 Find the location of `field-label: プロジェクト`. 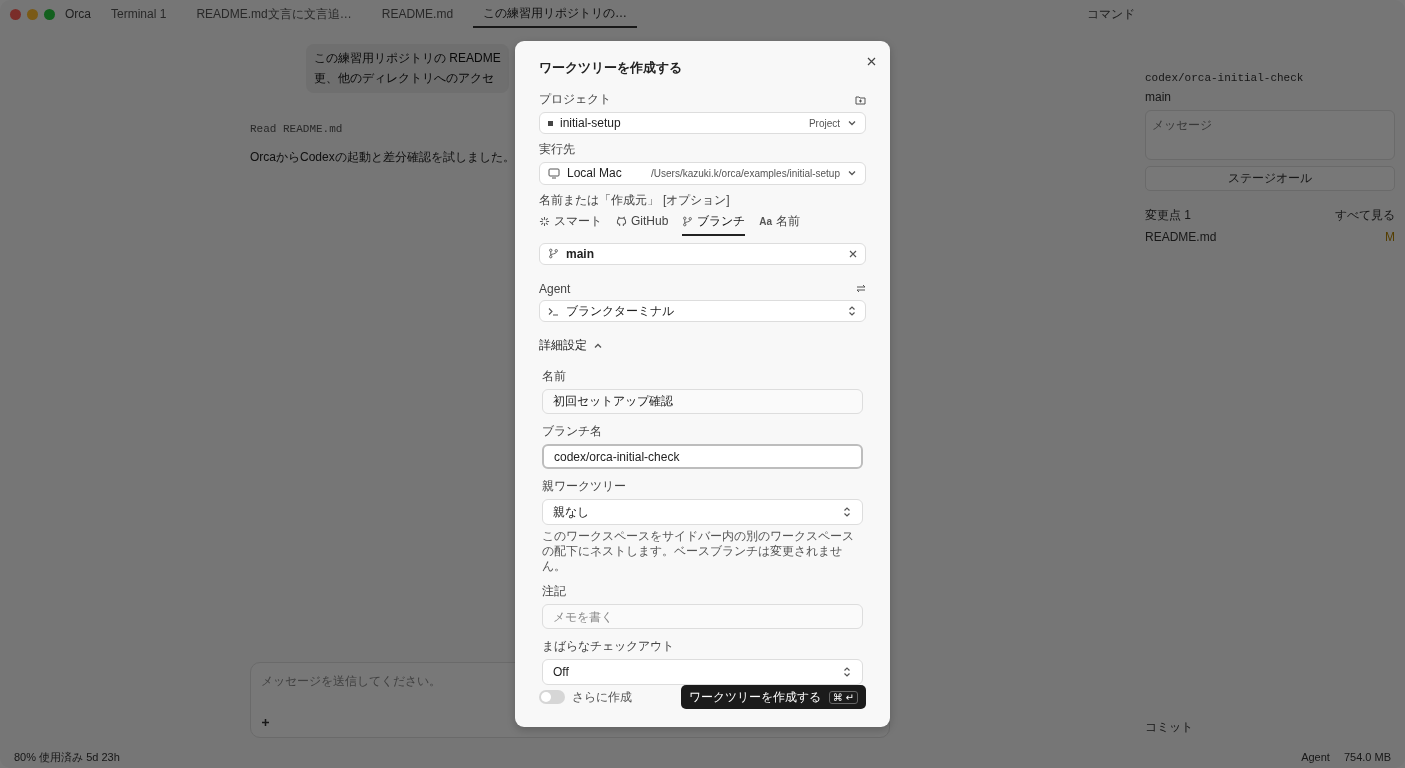

field-label: プロジェクト is located at coordinates (575, 99).